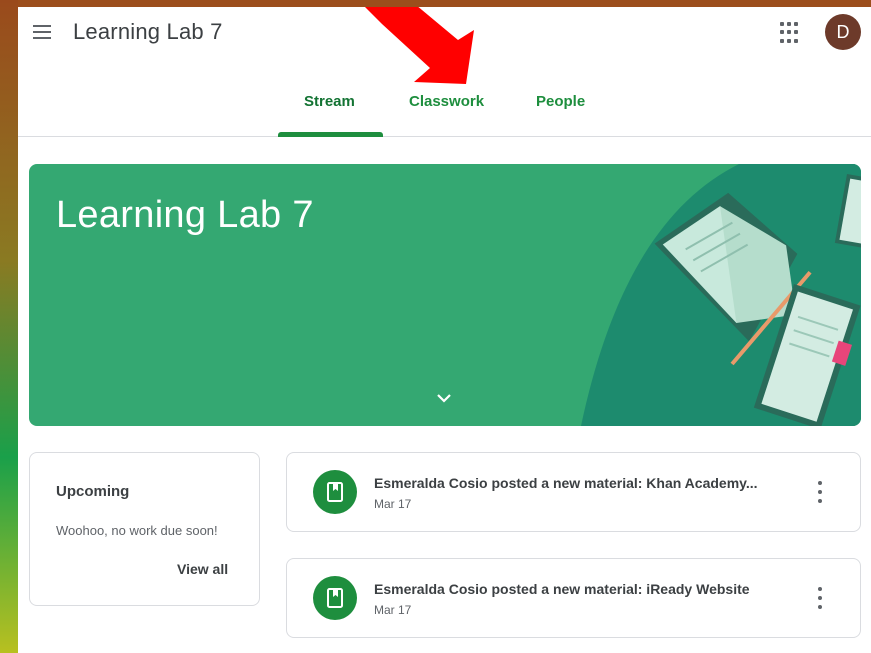 Image resolution: width=871 pixels, height=653 pixels. I want to click on hamburger-menu-icon, so click(42, 32).